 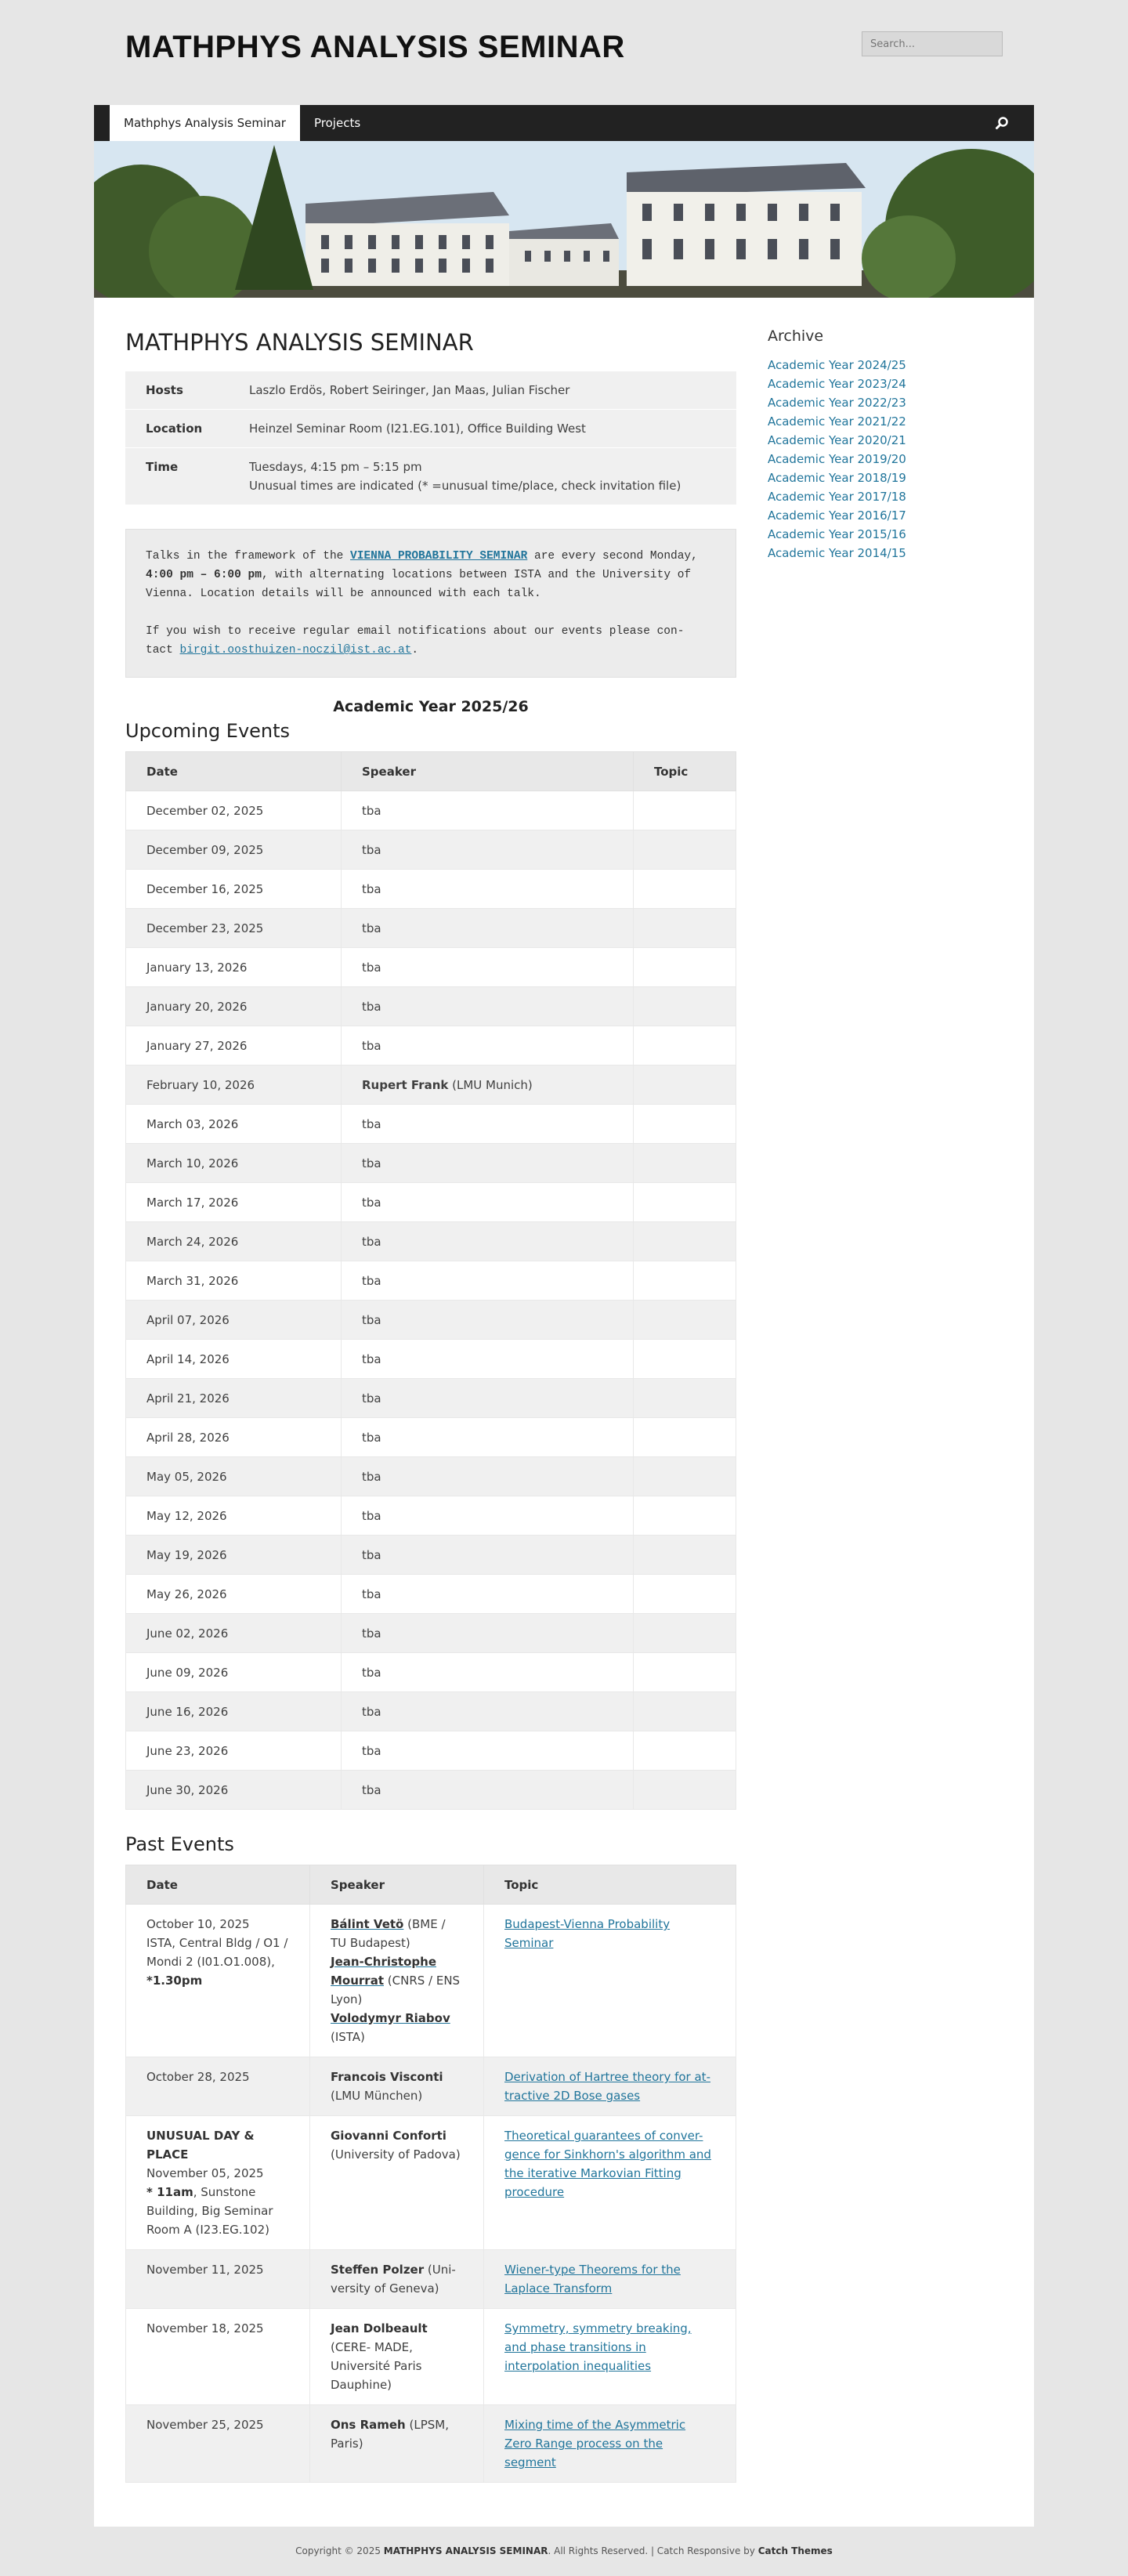 What do you see at coordinates (233, 1790) in the screenshot?
I see `event-date: June 30, 2026` at bounding box center [233, 1790].